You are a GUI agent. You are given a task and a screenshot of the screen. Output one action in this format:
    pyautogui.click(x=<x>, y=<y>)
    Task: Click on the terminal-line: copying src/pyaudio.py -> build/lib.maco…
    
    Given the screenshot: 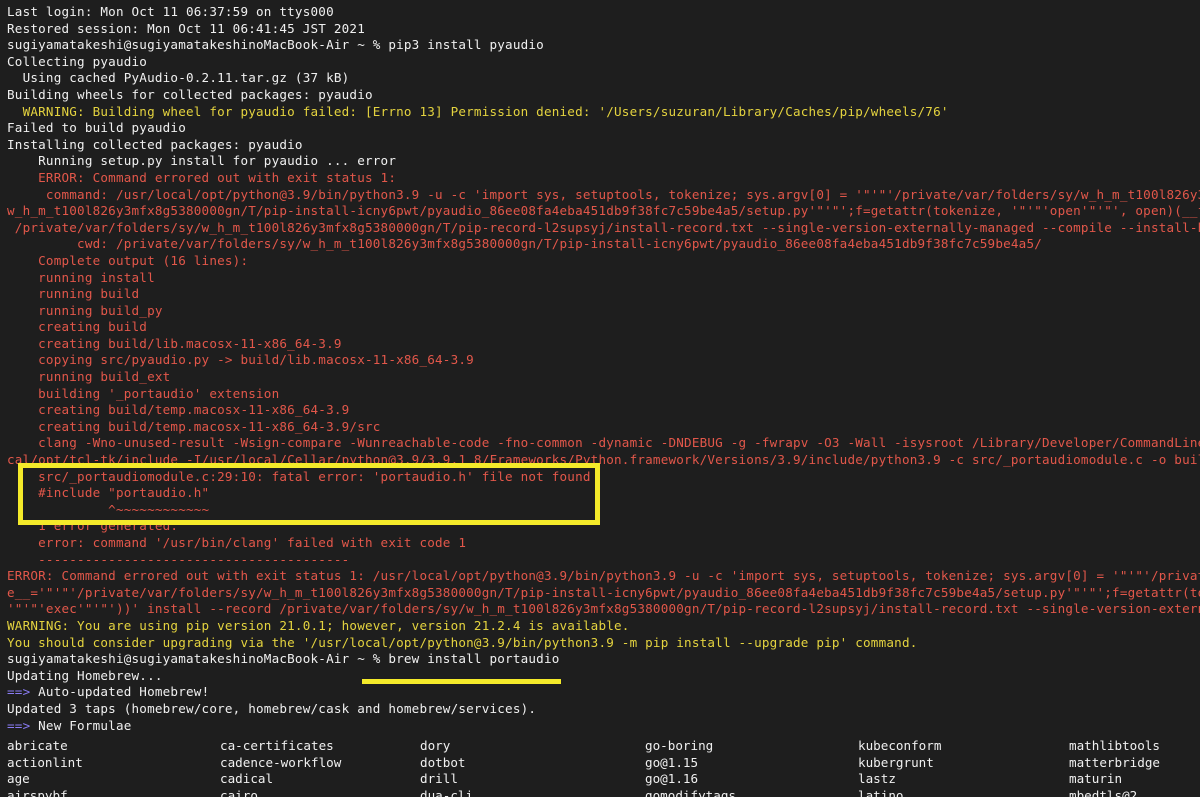 What is the action you would take?
    pyautogui.click(x=603, y=360)
    